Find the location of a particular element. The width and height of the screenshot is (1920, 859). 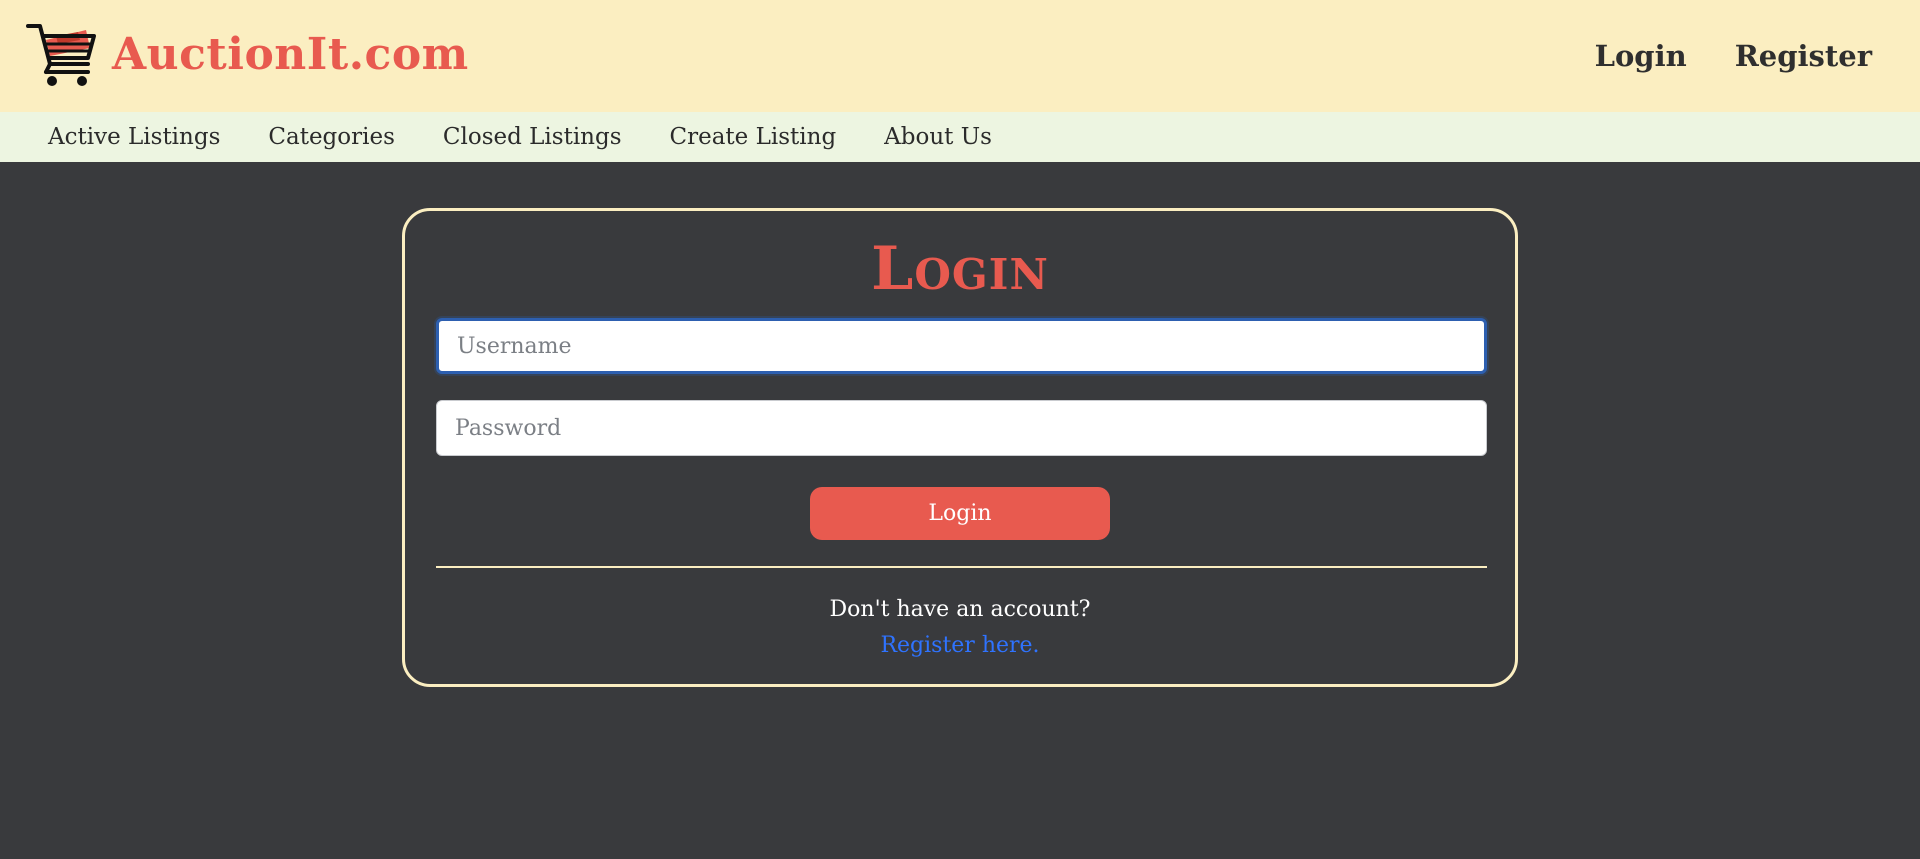

no-account-text: Don't have an account? is located at coordinates (960, 609).